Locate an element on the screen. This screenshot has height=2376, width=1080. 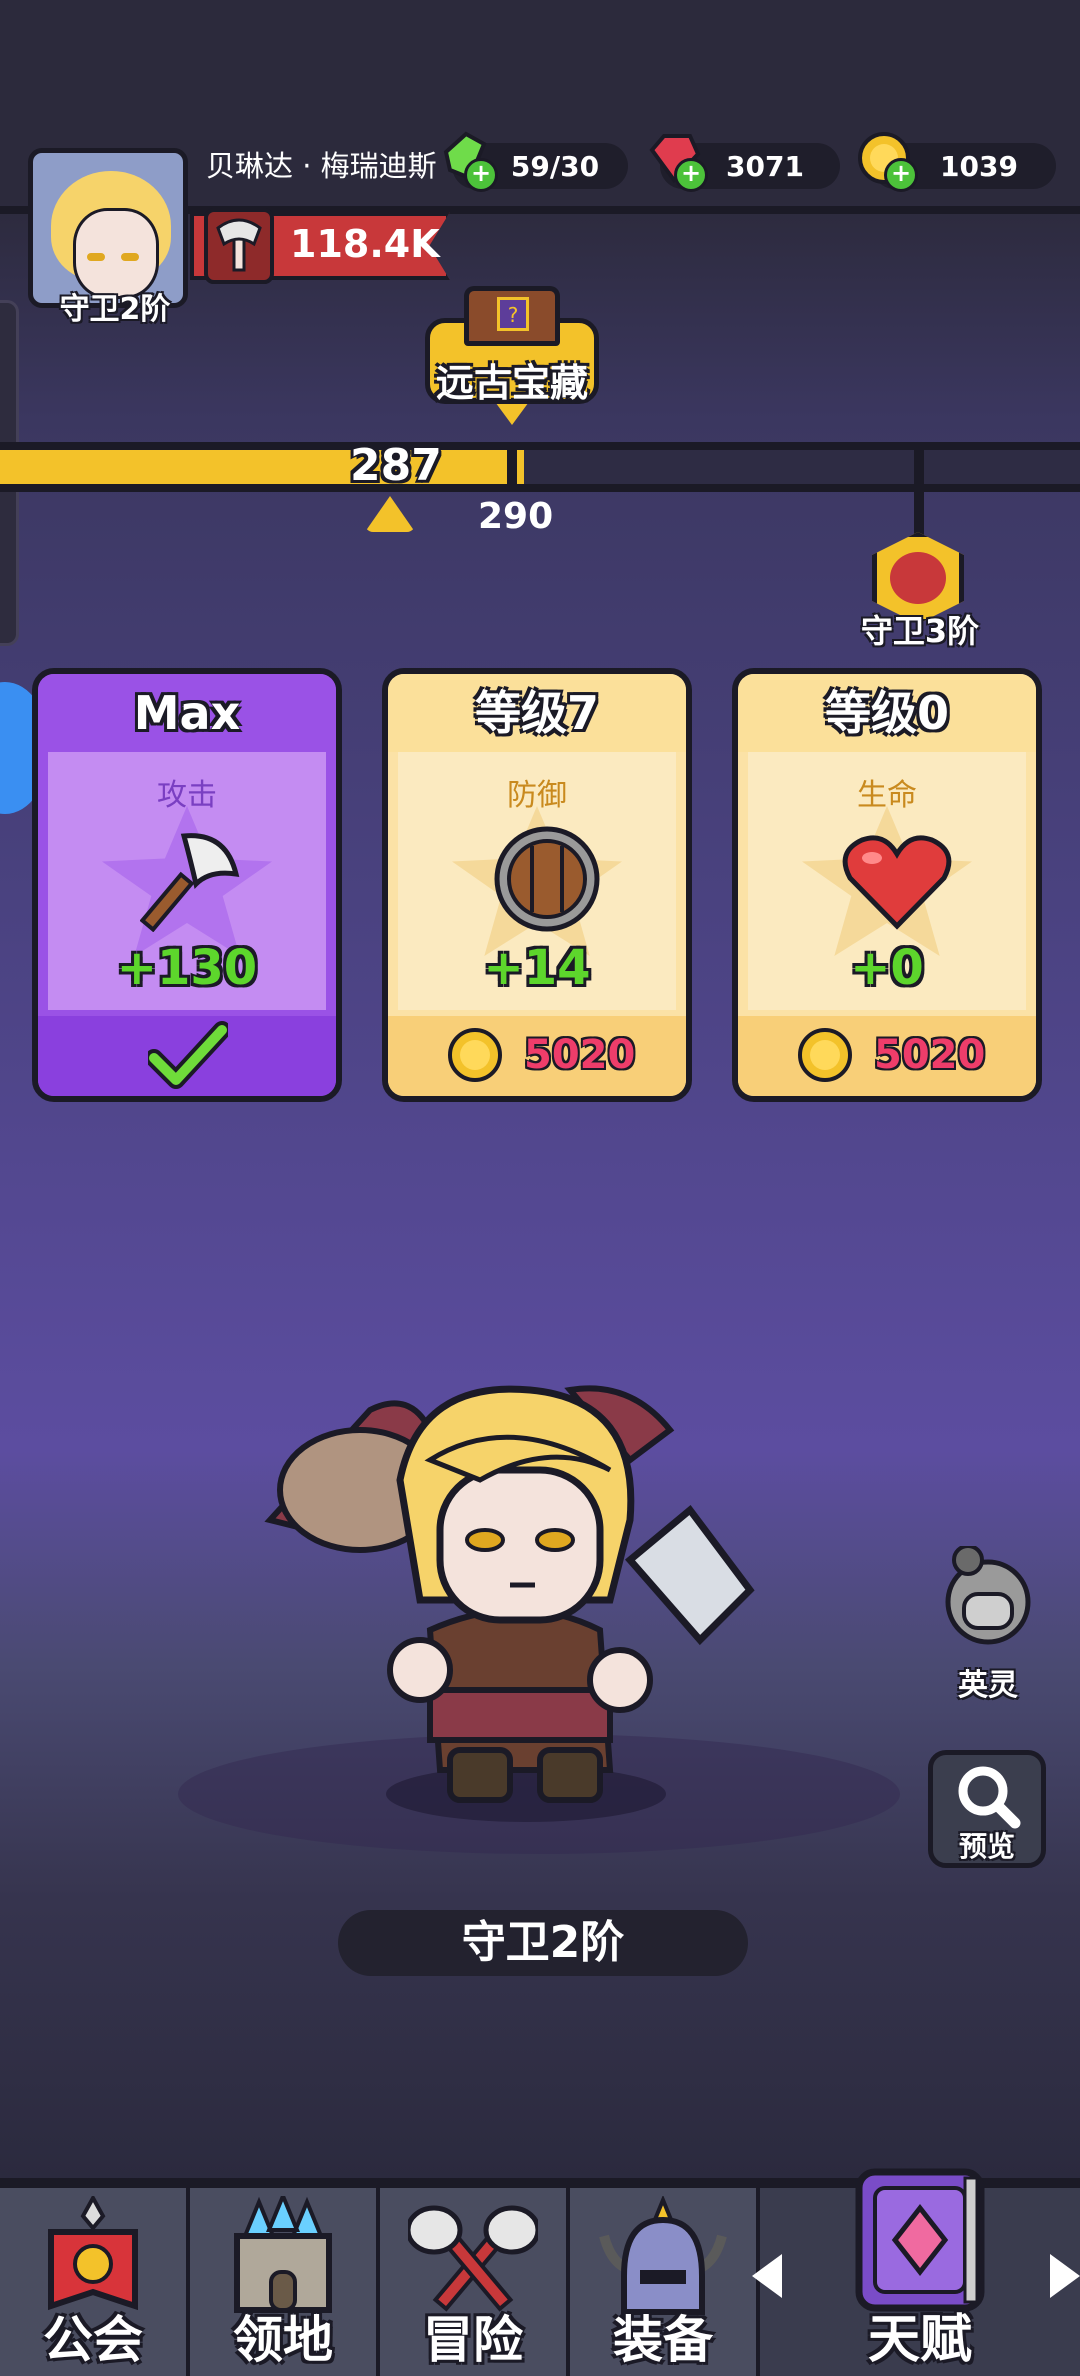
card-stat-label: 防御 is located at coordinates (537, 795).